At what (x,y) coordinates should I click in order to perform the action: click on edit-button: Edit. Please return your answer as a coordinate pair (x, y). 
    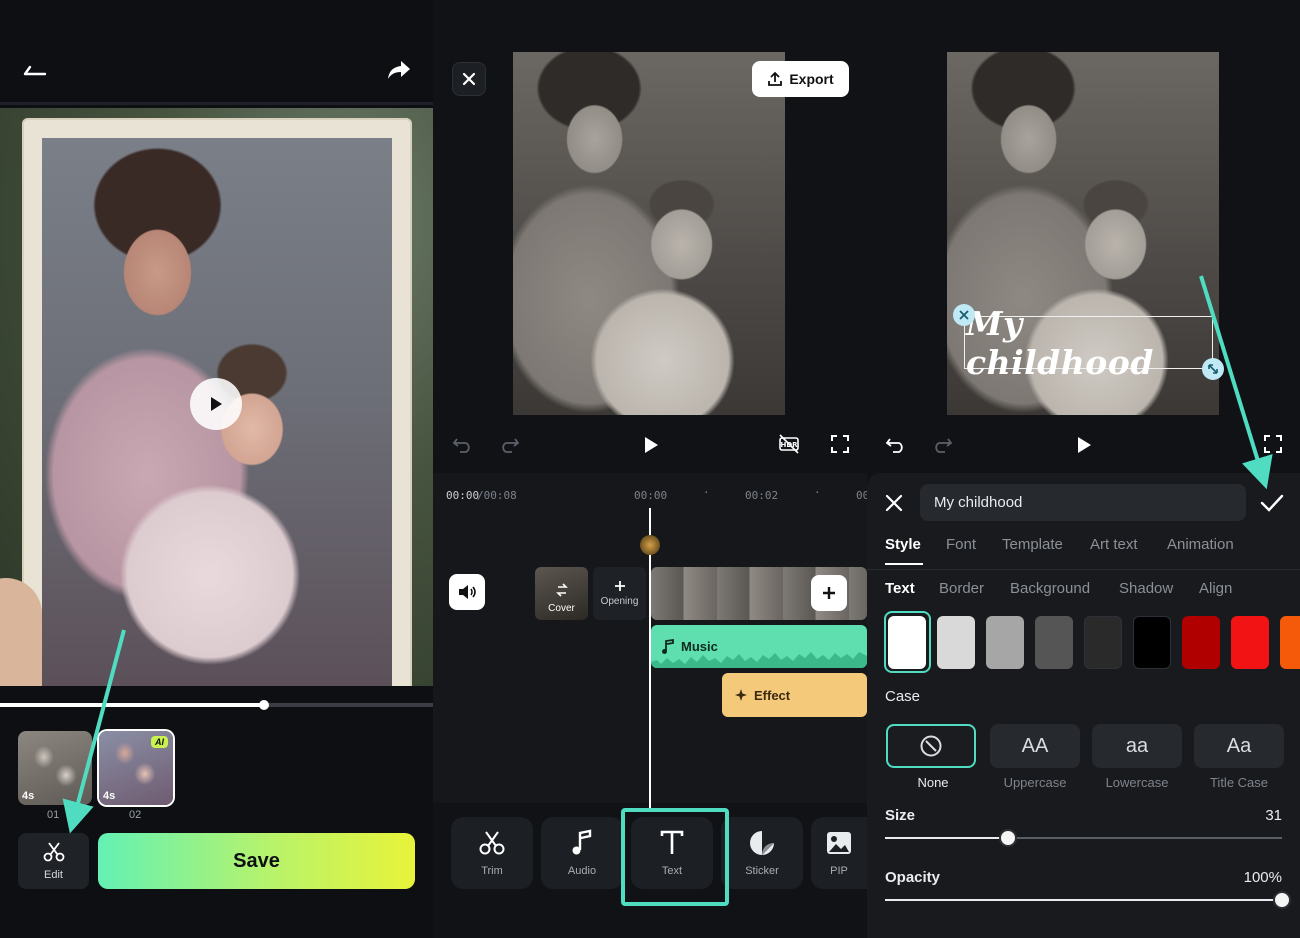
    Looking at the image, I should click on (53, 861).